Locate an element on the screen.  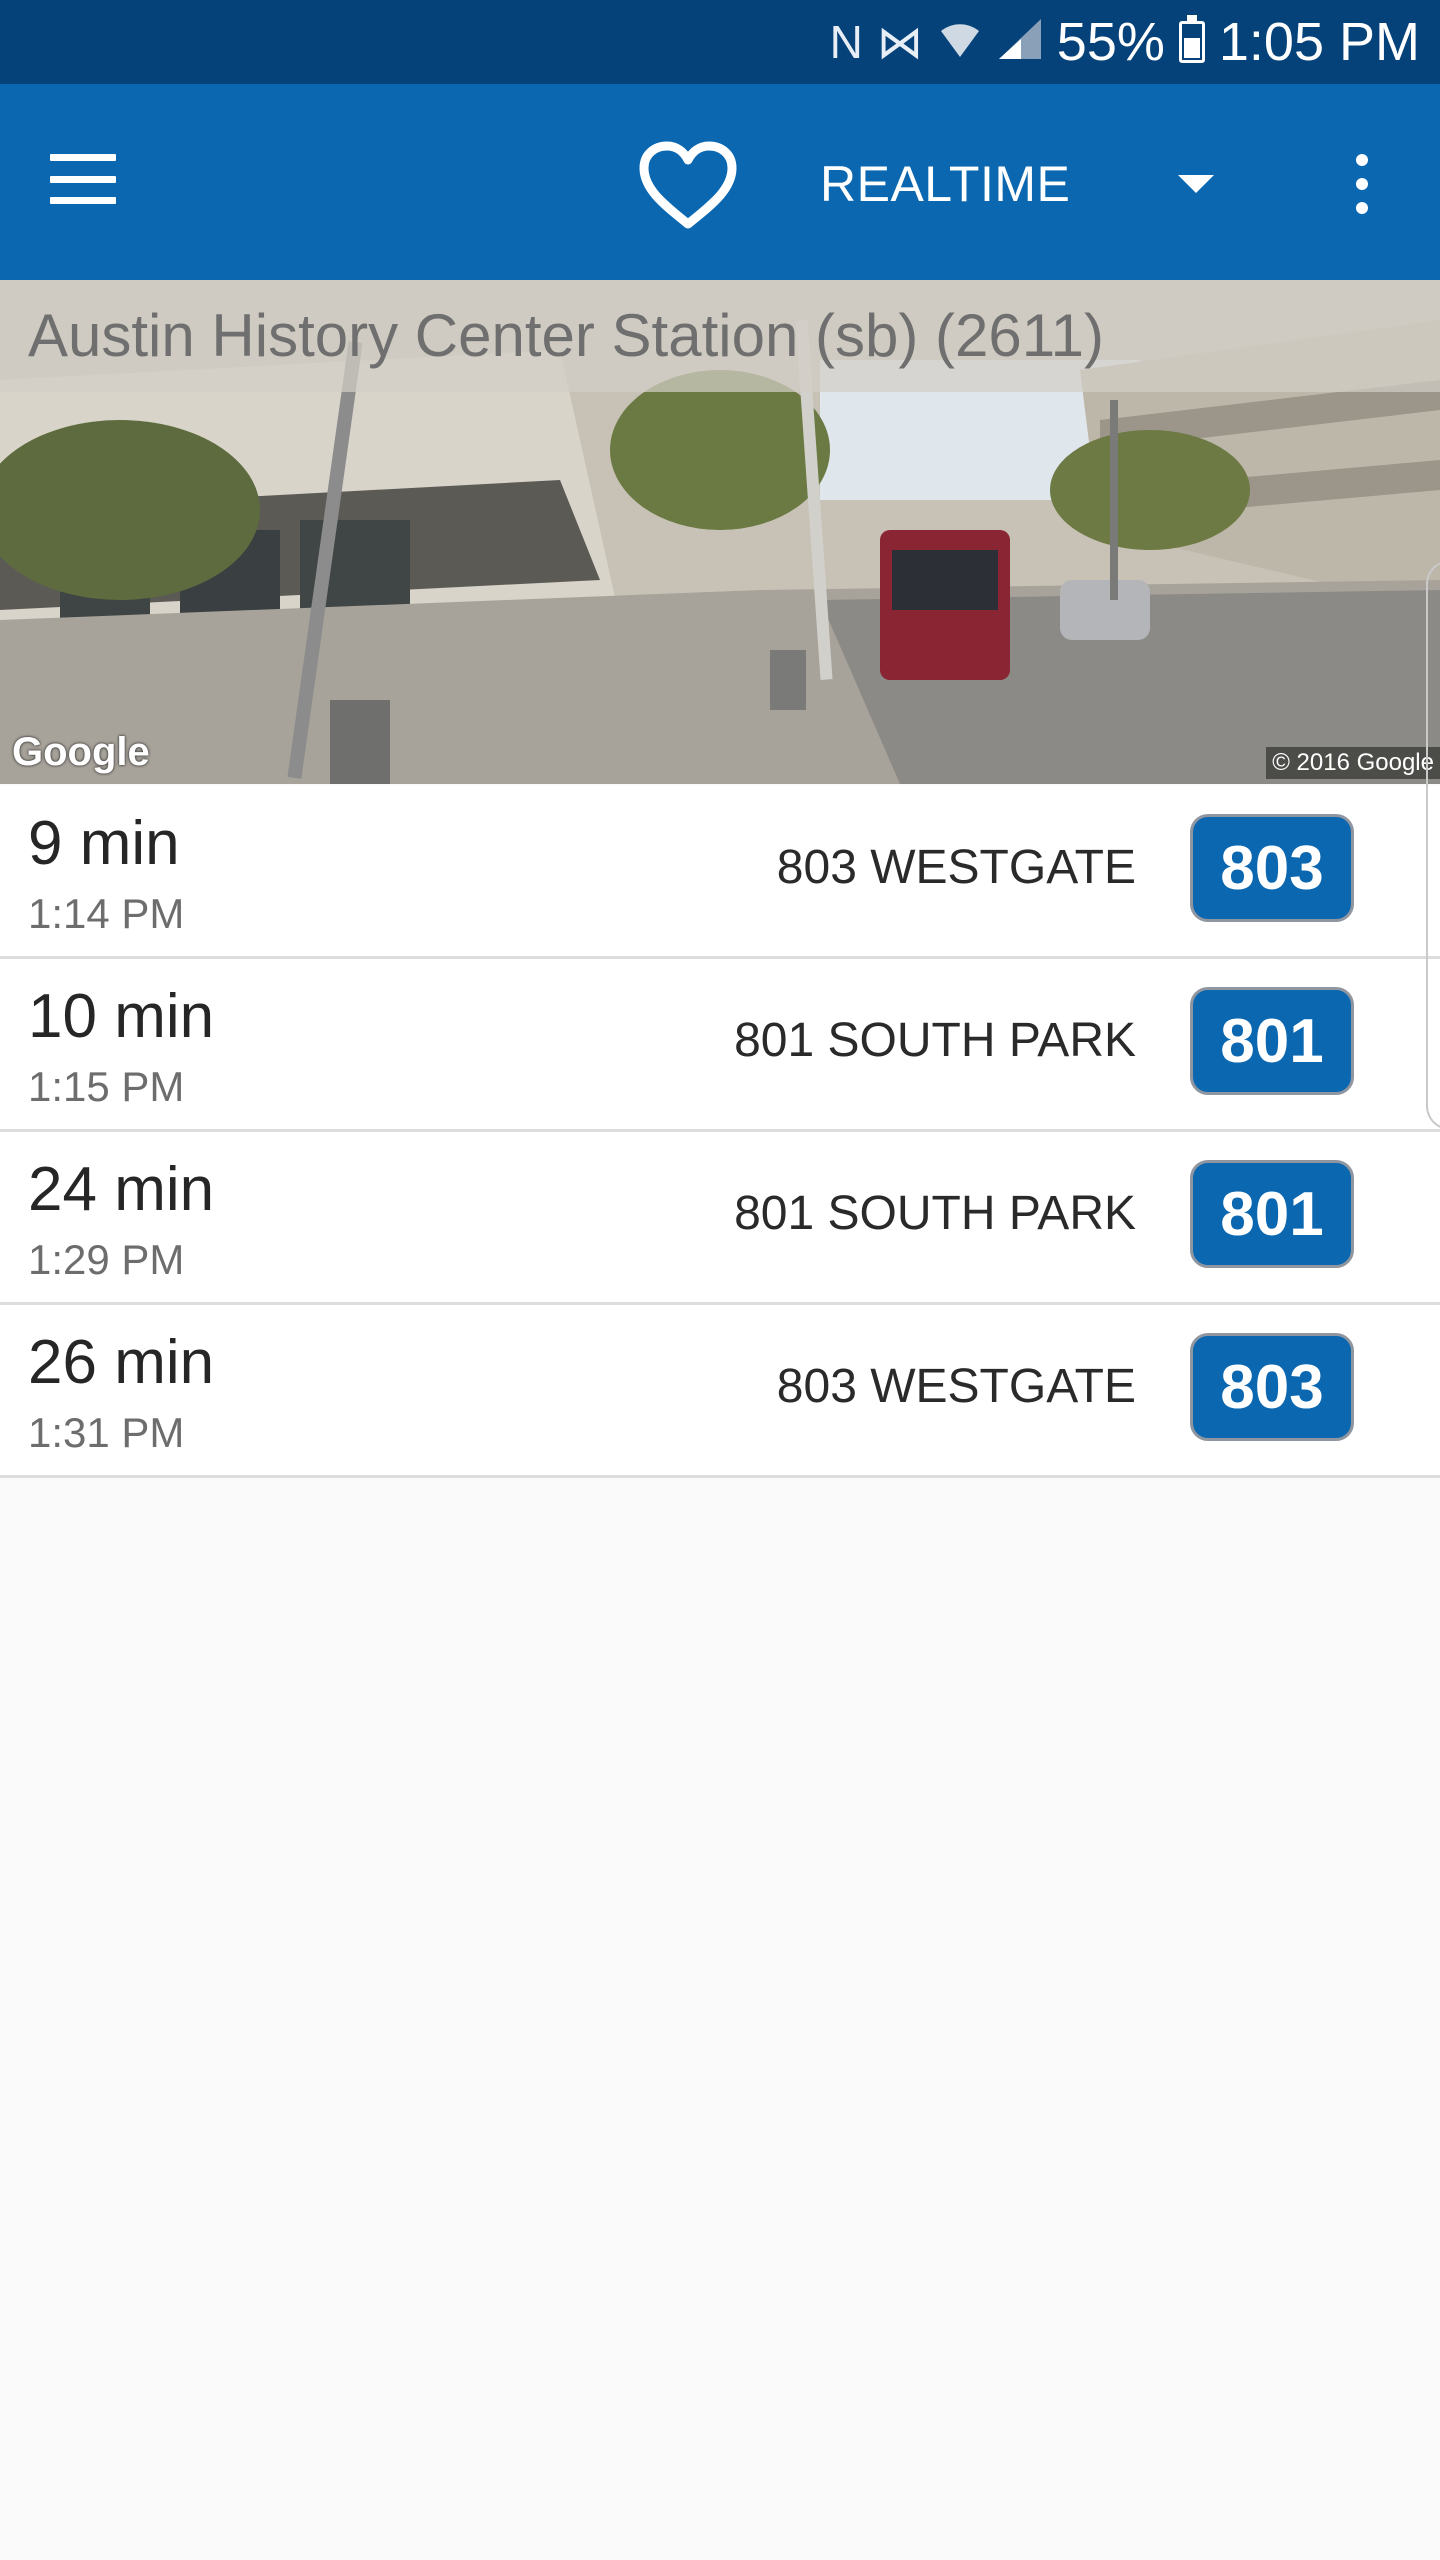
battery-percent: 55% is located at coordinates (1110, 42).